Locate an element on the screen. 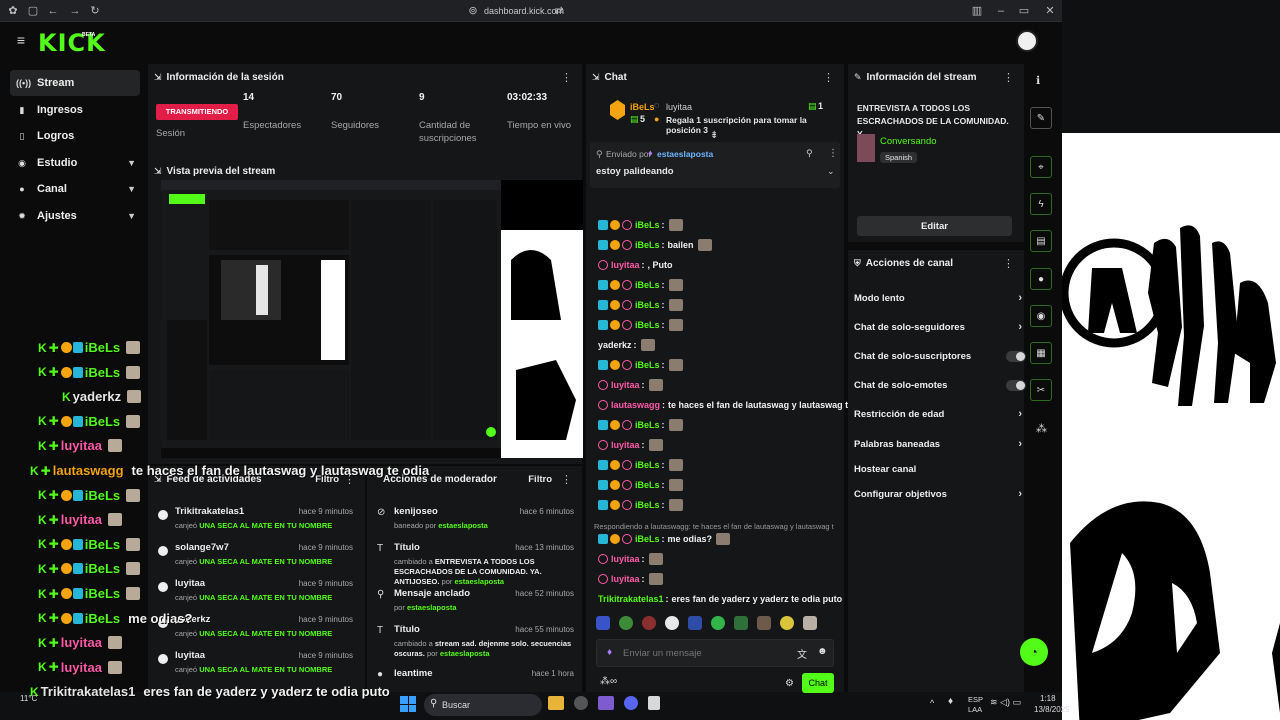 This screenshot has height=720, width=1280. forward-icon: → is located at coordinates (75, 11).